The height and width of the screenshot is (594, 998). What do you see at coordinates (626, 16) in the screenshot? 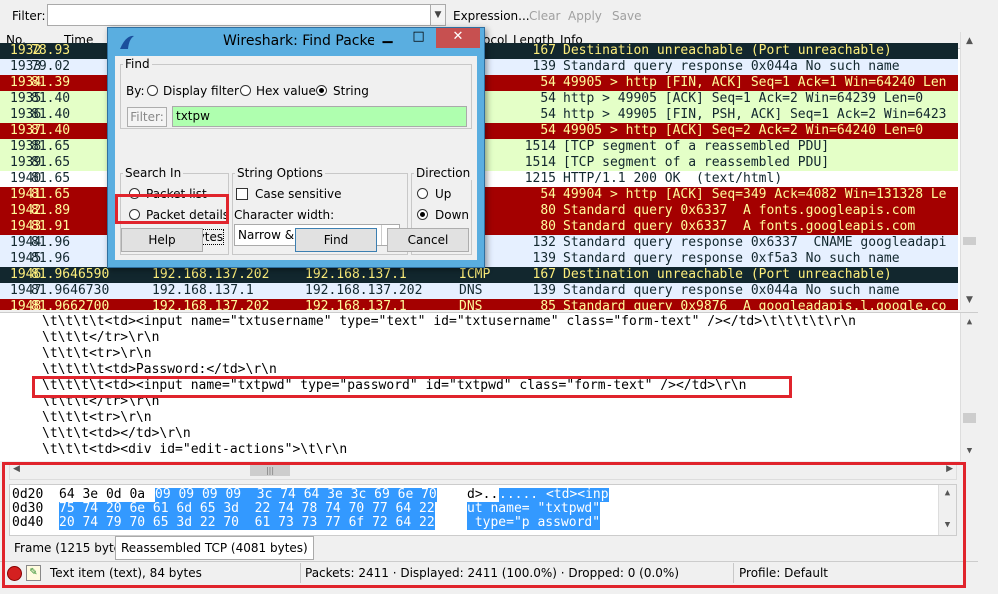
I see `save-filter-button: Save` at bounding box center [626, 16].